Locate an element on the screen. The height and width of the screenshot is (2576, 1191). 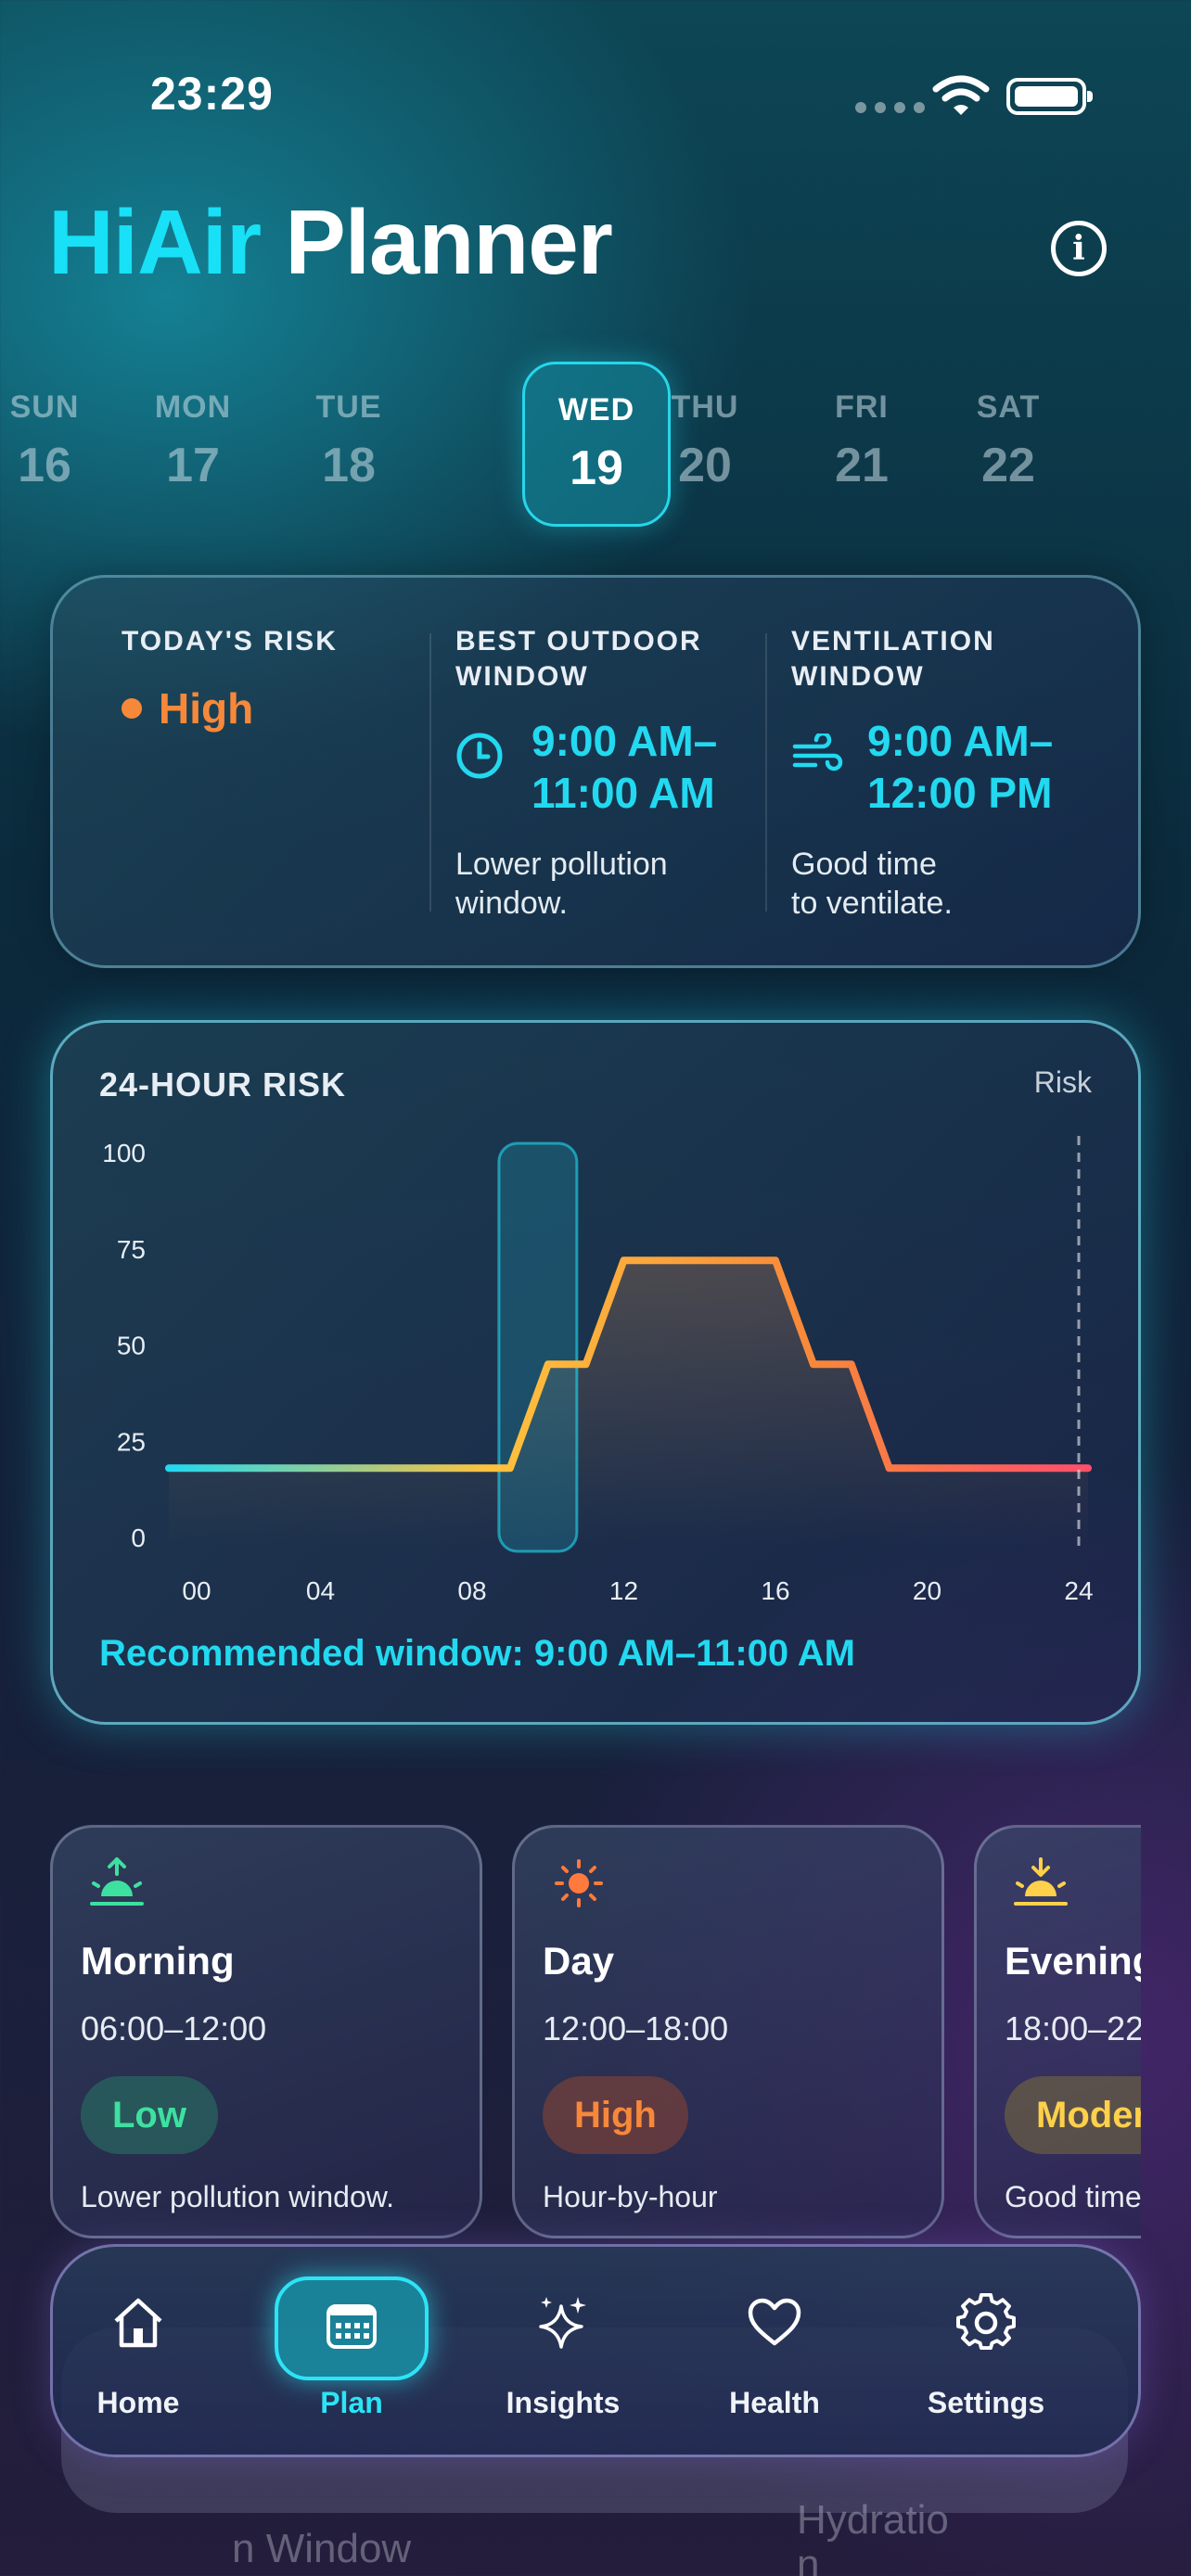
nav-plan-label: Plan is located at coordinates (351, 2402).